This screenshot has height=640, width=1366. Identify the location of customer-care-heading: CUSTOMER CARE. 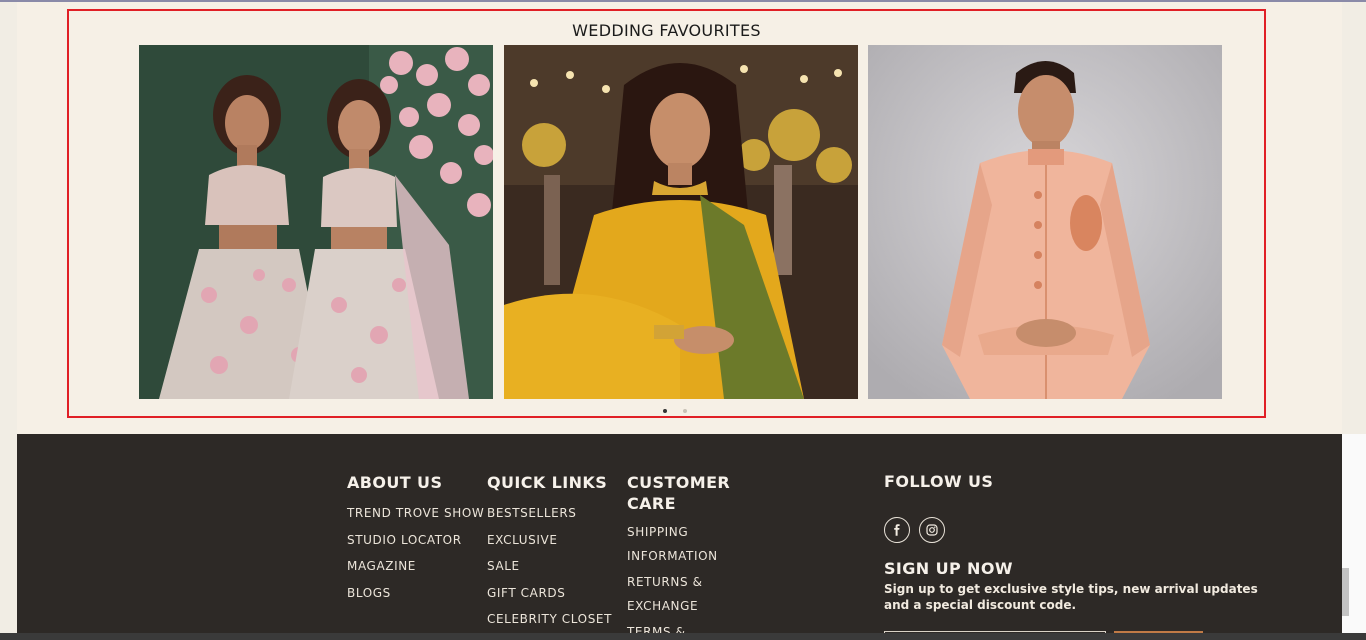
(679, 493).